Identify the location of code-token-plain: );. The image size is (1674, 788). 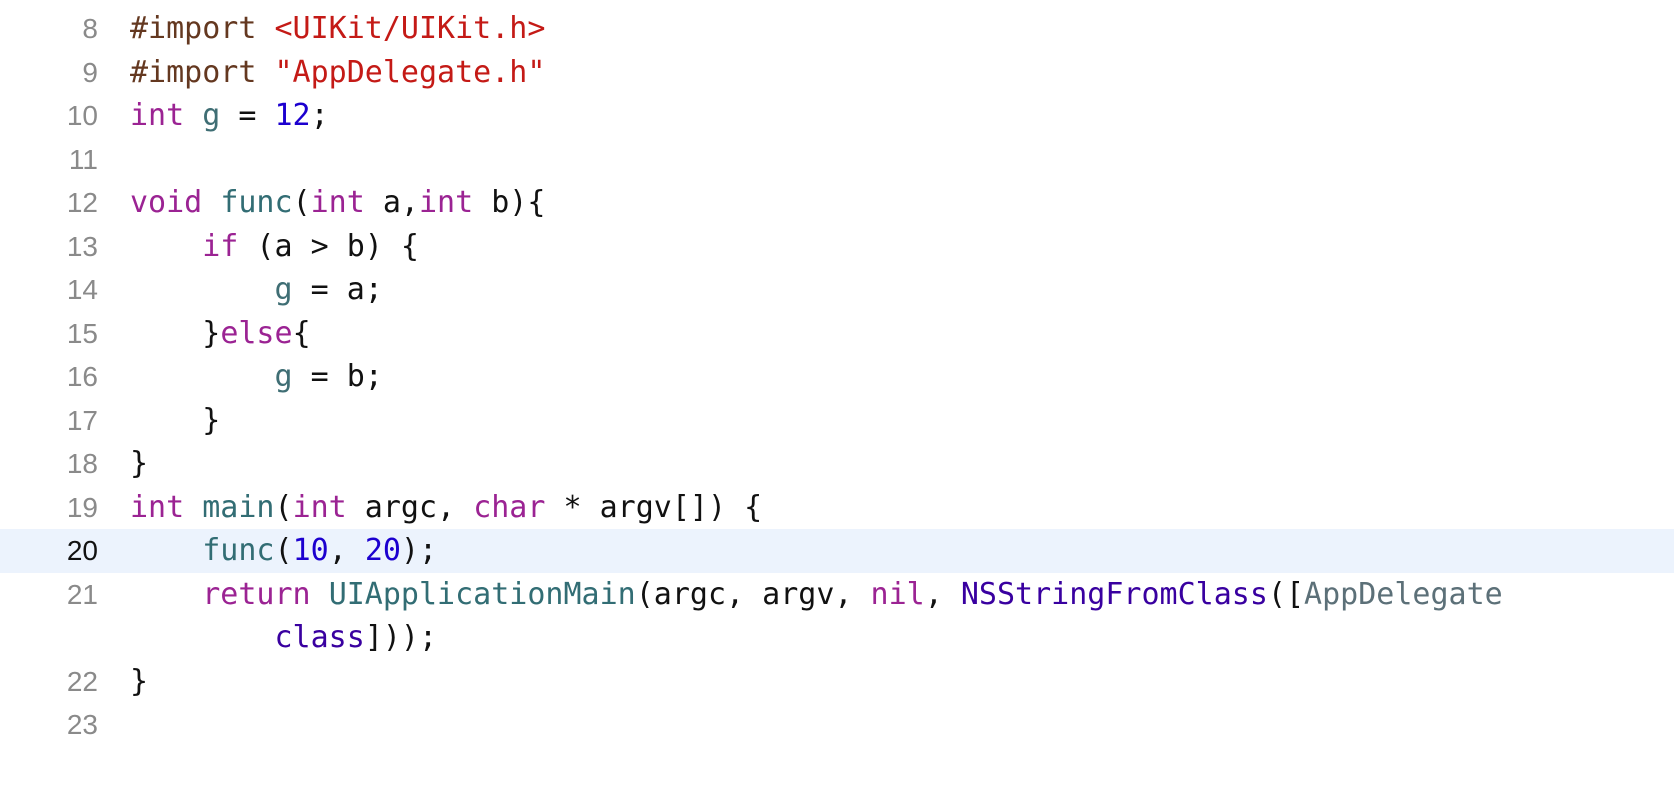
(419, 550).